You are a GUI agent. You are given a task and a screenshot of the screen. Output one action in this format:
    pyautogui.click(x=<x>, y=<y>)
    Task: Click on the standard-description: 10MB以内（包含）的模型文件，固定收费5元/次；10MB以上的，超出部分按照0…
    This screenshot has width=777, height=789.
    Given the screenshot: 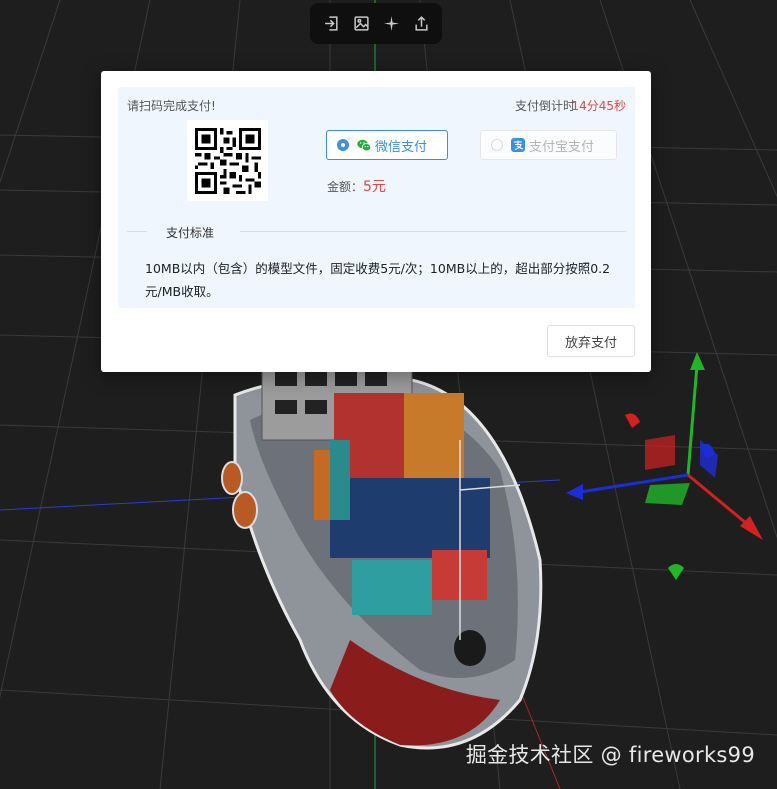 What is the action you would take?
    pyautogui.click(x=378, y=280)
    